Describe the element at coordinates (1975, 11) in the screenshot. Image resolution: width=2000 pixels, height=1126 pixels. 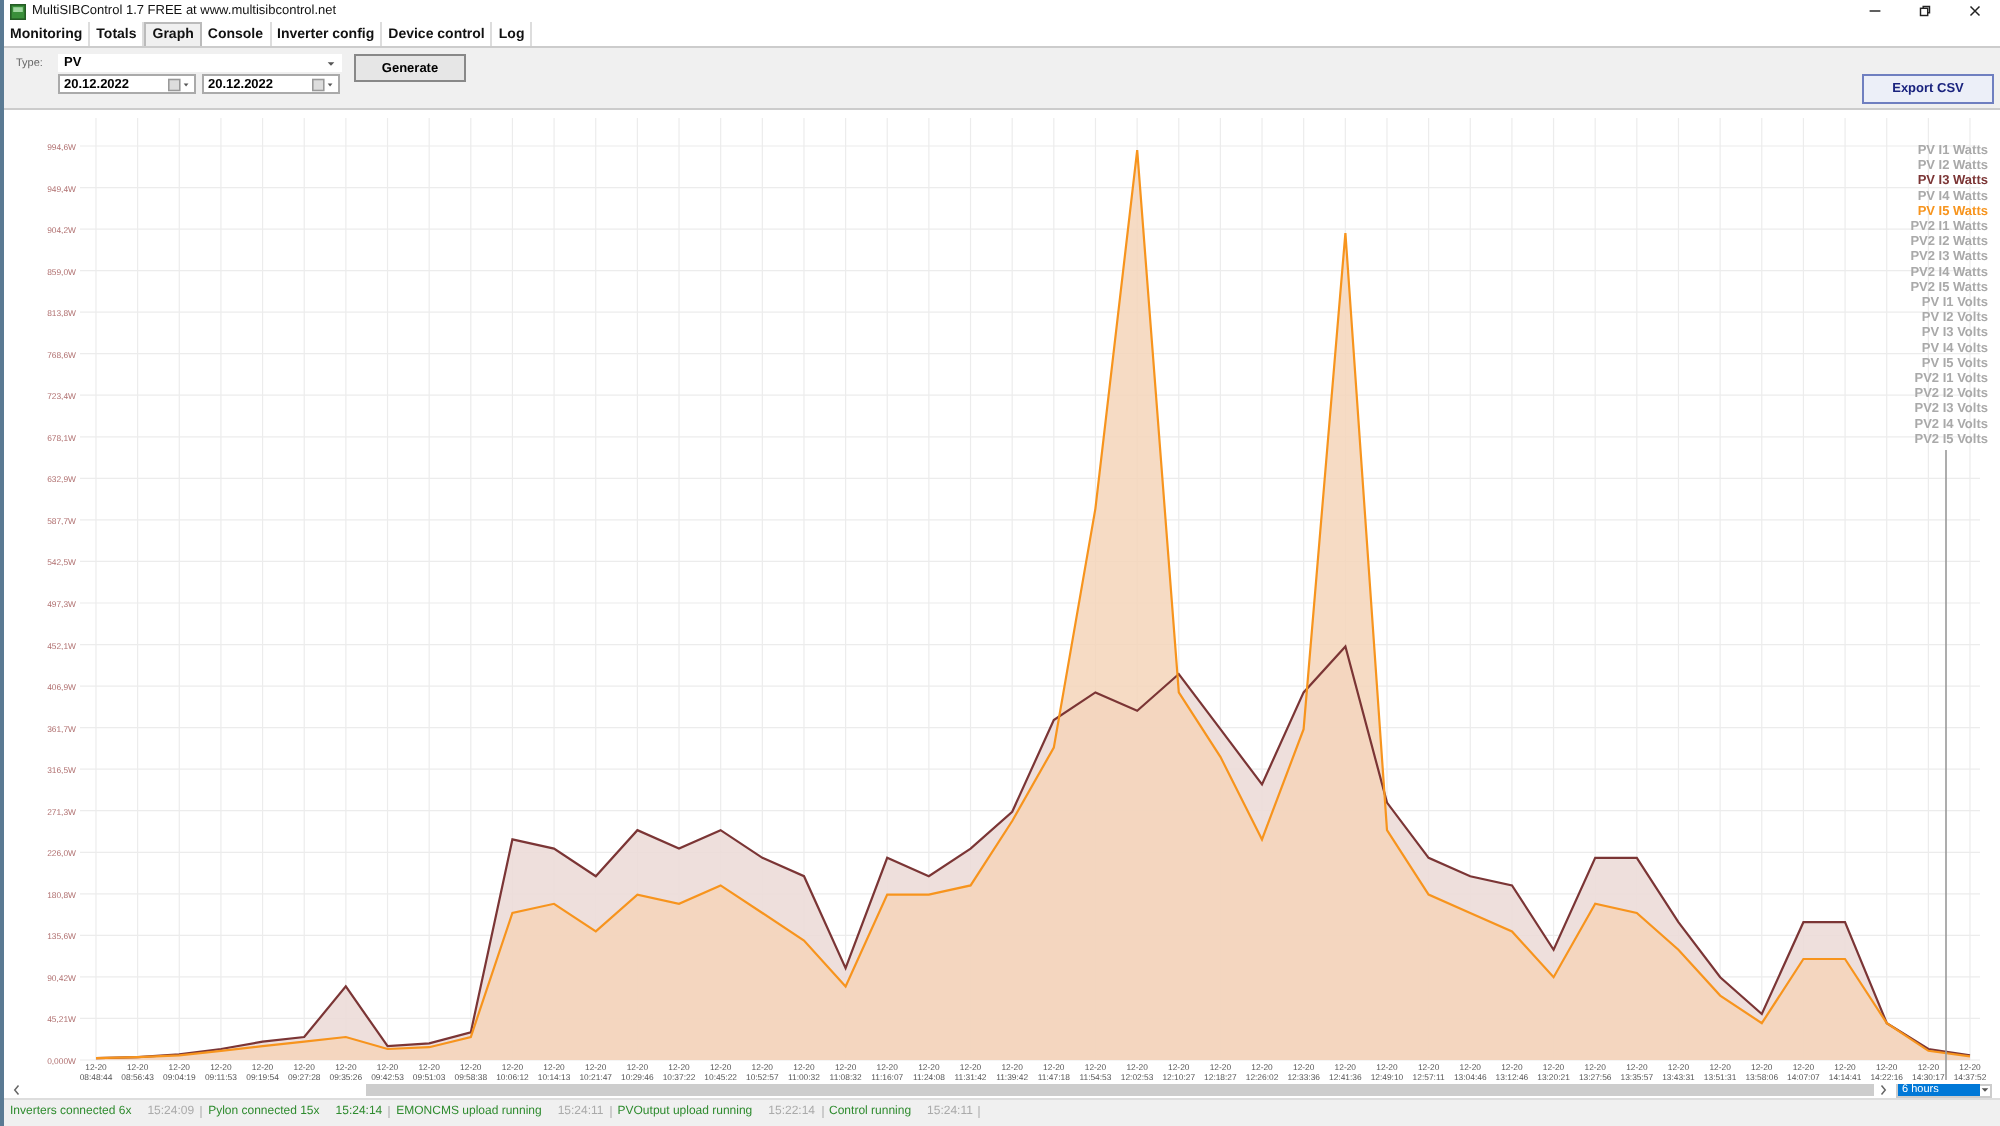
I see `close-icon` at that location.